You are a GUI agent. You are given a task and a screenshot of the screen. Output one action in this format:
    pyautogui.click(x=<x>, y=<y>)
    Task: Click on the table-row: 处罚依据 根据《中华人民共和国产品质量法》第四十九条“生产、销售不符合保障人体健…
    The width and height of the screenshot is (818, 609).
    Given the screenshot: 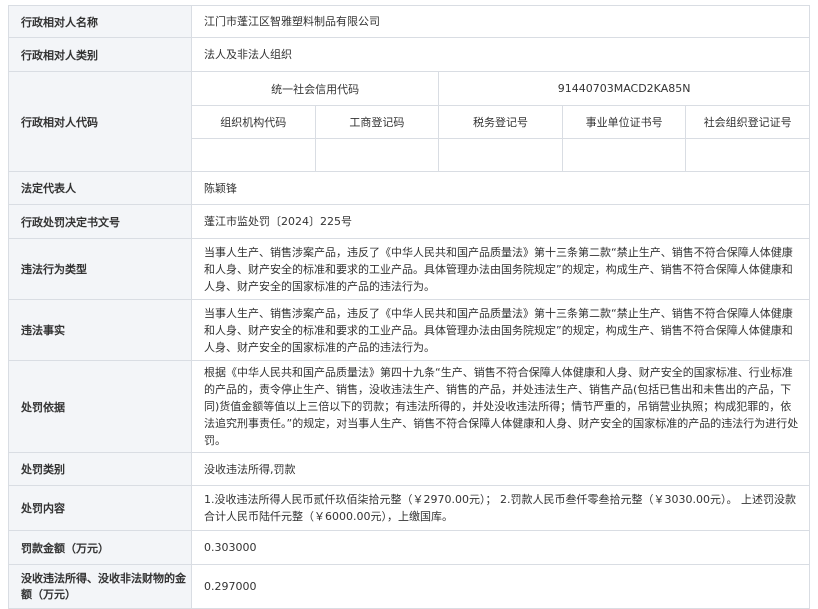 What is the action you would take?
    pyautogui.click(x=409, y=406)
    